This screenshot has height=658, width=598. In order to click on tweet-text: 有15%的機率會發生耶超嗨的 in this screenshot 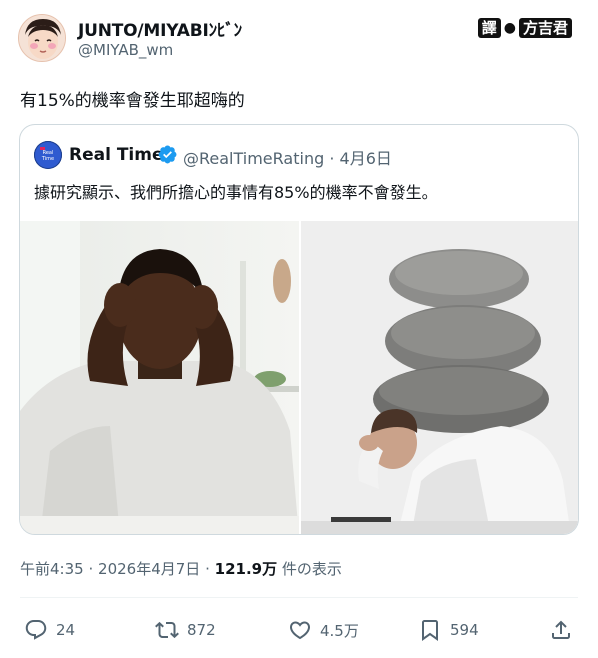, I will do `click(132, 101)`.